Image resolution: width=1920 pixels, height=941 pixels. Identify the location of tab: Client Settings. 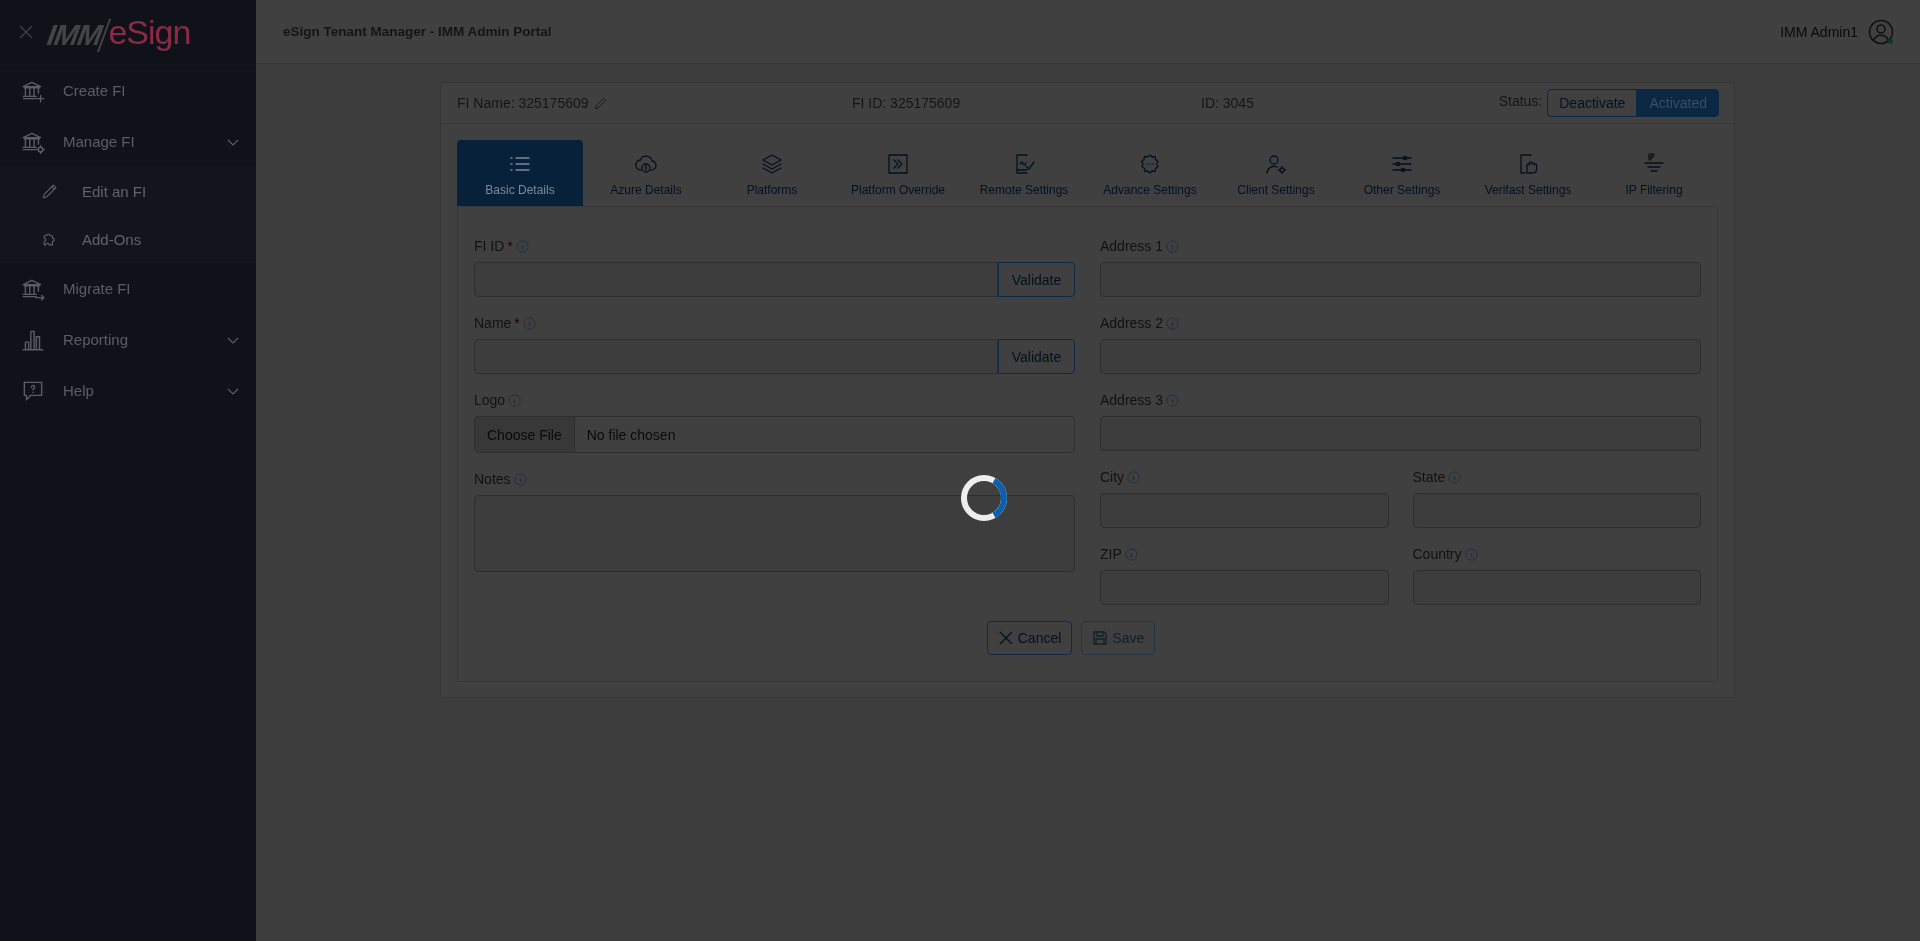
(1276, 173).